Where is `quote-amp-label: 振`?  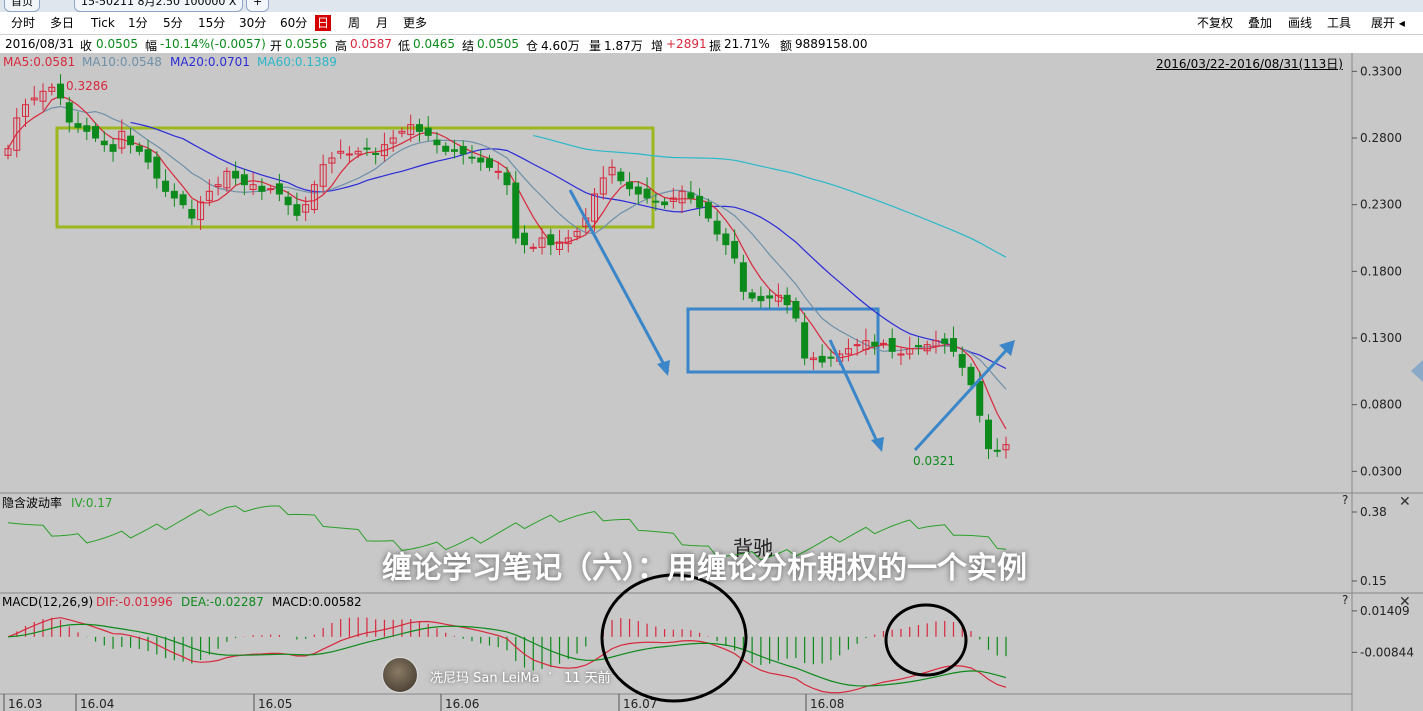
quote-amp-label: 振 is located at coordinates (715, 46).